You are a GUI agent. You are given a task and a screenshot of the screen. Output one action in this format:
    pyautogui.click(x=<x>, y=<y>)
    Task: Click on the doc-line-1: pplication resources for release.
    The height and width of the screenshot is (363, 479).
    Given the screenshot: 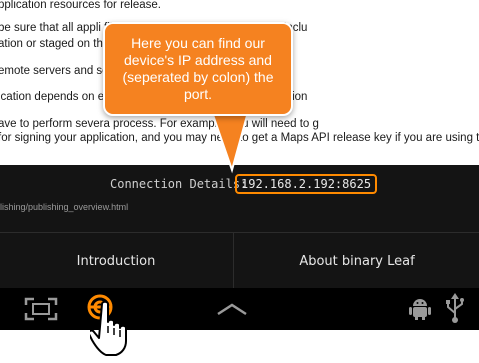 What is the action you would take?
    pyautogui.click(x=80, y=5)
    